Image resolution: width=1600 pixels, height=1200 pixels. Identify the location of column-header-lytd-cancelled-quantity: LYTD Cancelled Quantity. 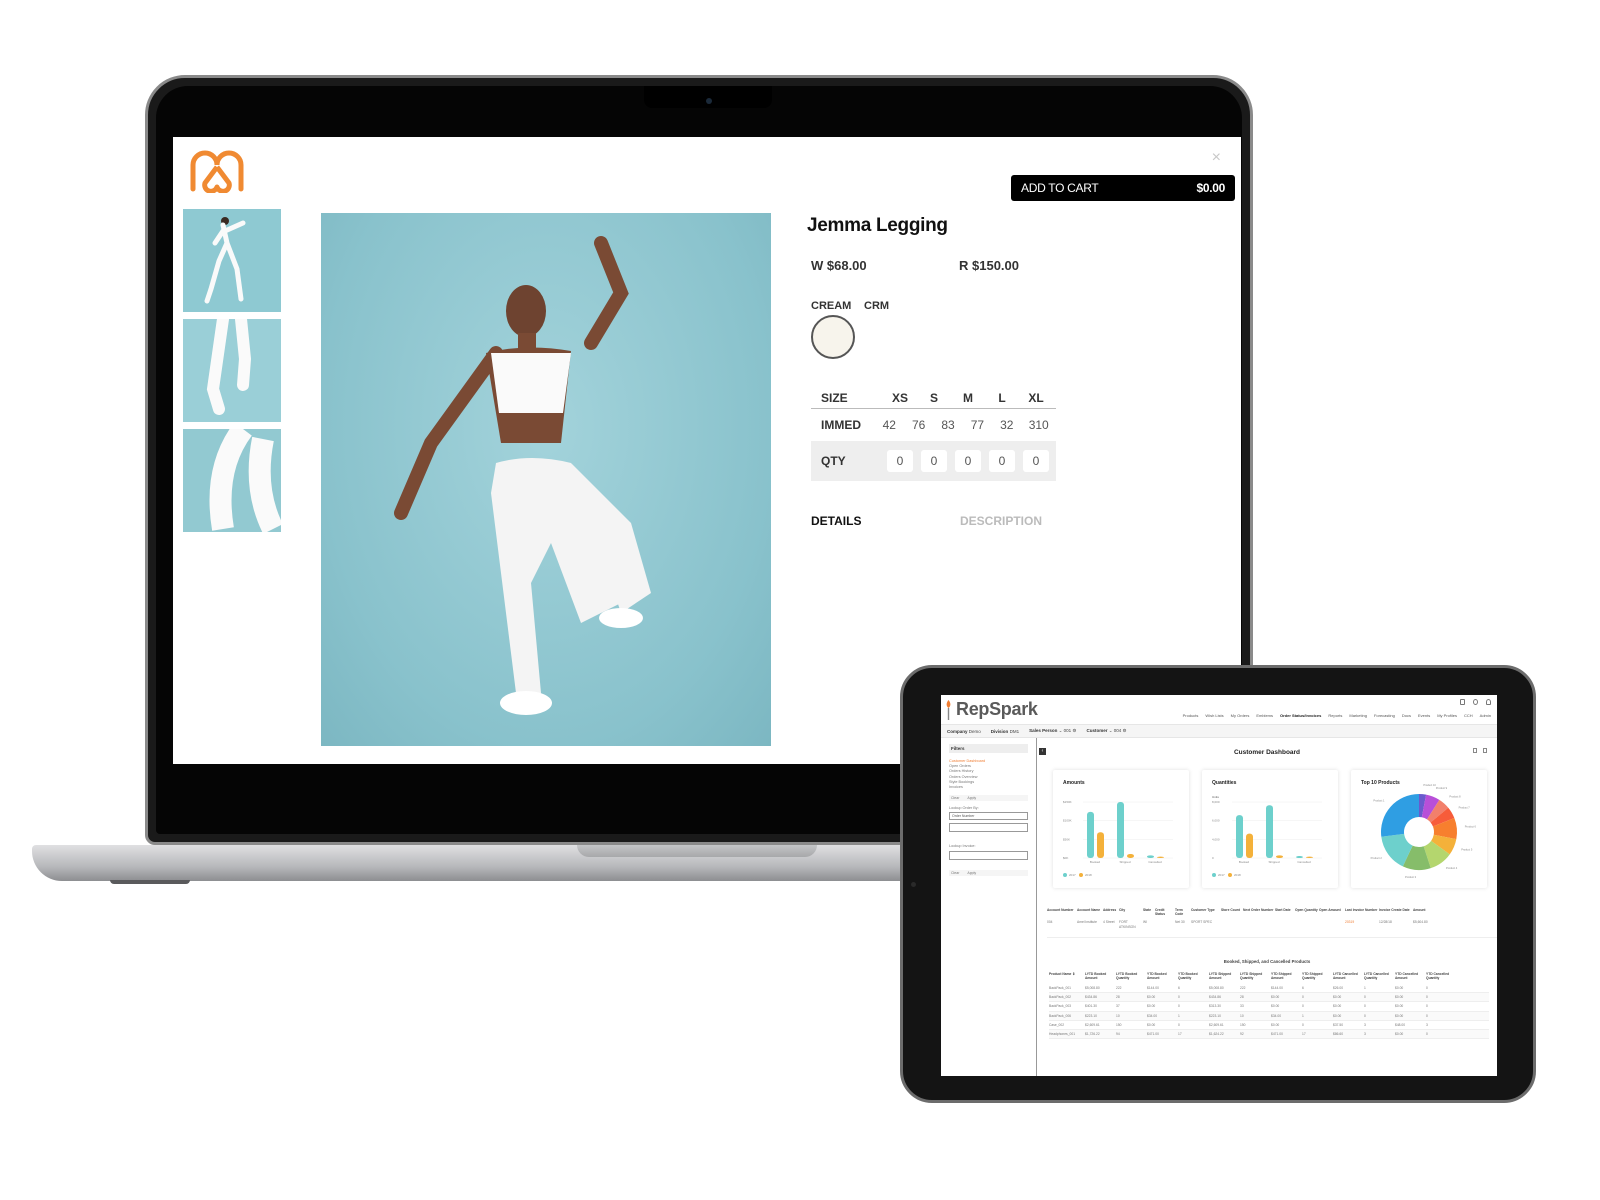
(1379, 976).